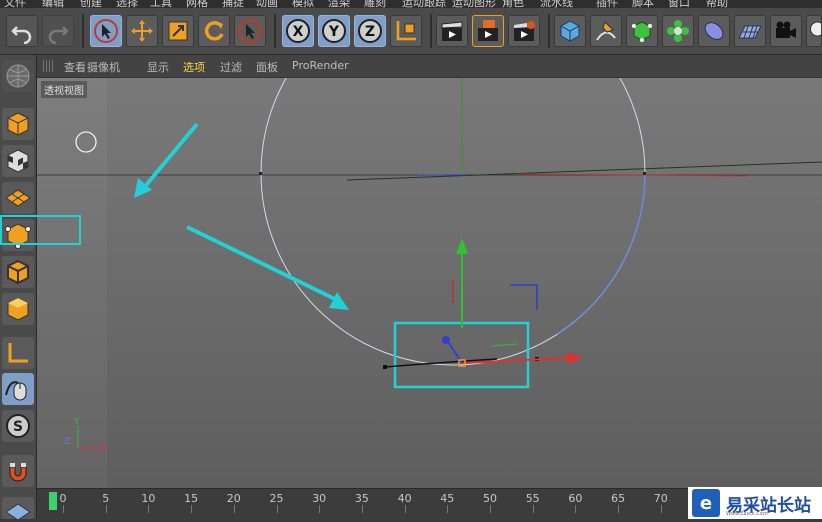 Image resolution: width=822 pixels, height=522 pixels. Describe the element at coordinates (18, 309) in the screenshot. I see `polygon-mode-button` at that location.